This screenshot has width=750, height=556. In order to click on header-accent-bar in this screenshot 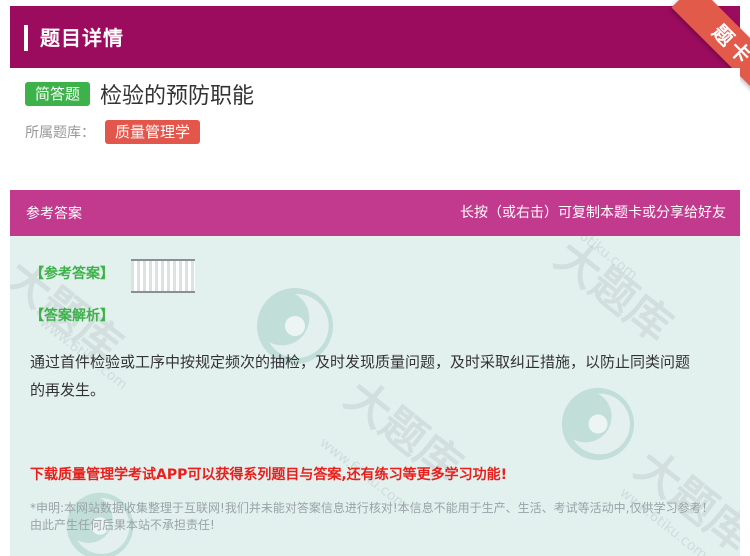, I will do `click(26, 38)`.